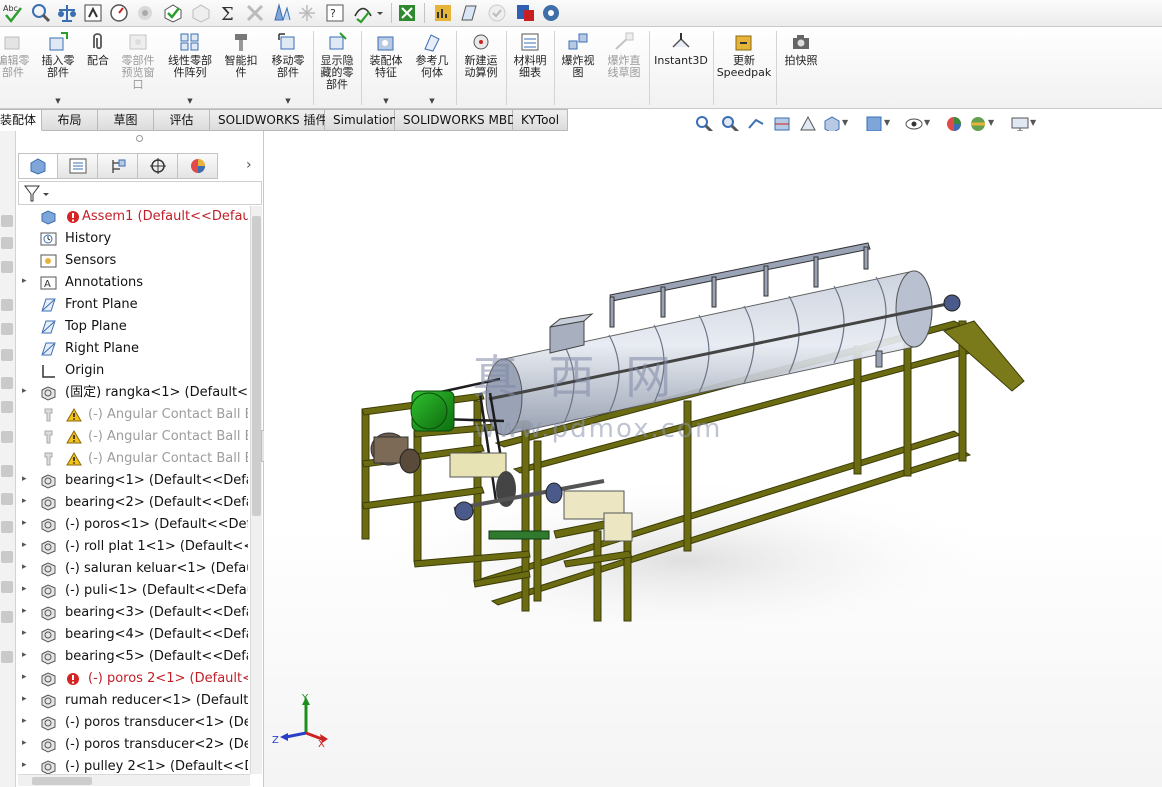 The width and height of the screenshot is (1162, 787). I want to click on interference-icon, so click(255, 13).